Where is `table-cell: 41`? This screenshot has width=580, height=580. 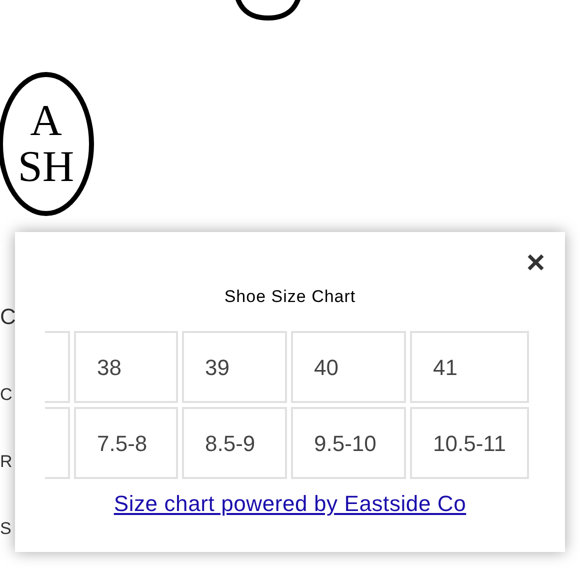 table-cell: 41 is located at coordinates (469, 367).